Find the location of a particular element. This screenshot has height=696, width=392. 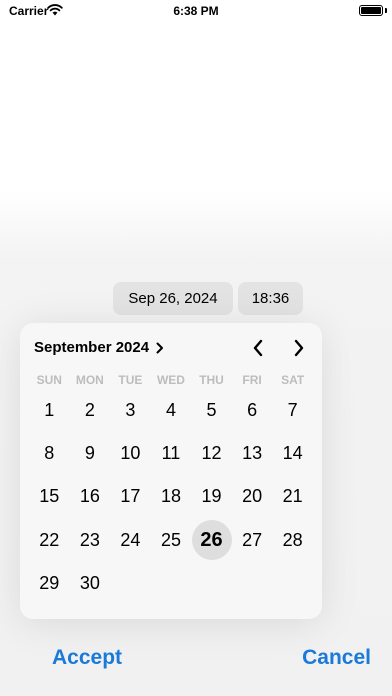

day-cell: 15 is located at coordinates (49, 496).